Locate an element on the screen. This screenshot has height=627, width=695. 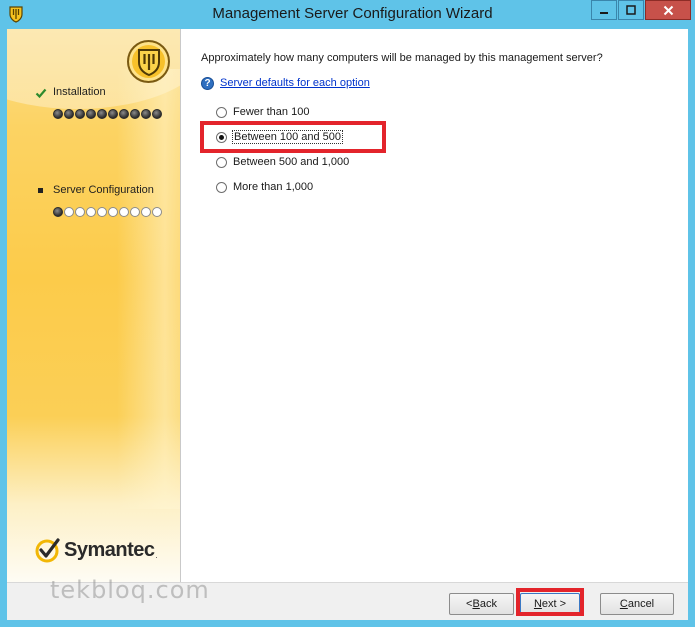
radio-fewer-than-100: Fewer than 100 is located at coordinates (263, 112).